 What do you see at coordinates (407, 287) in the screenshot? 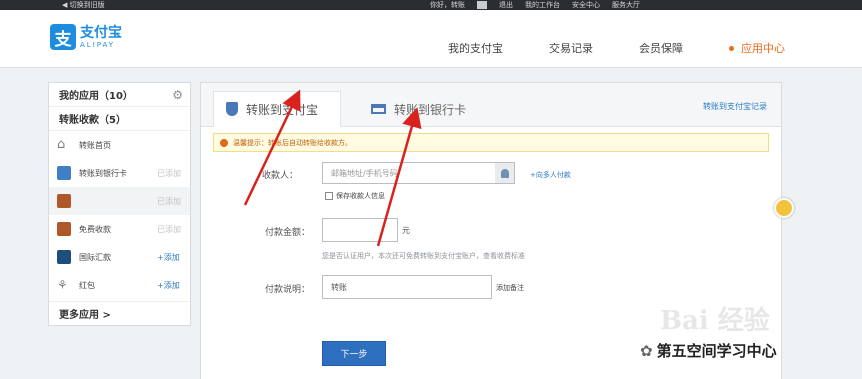
I see `memo-input: 转账` at bounding box center [407, 287].